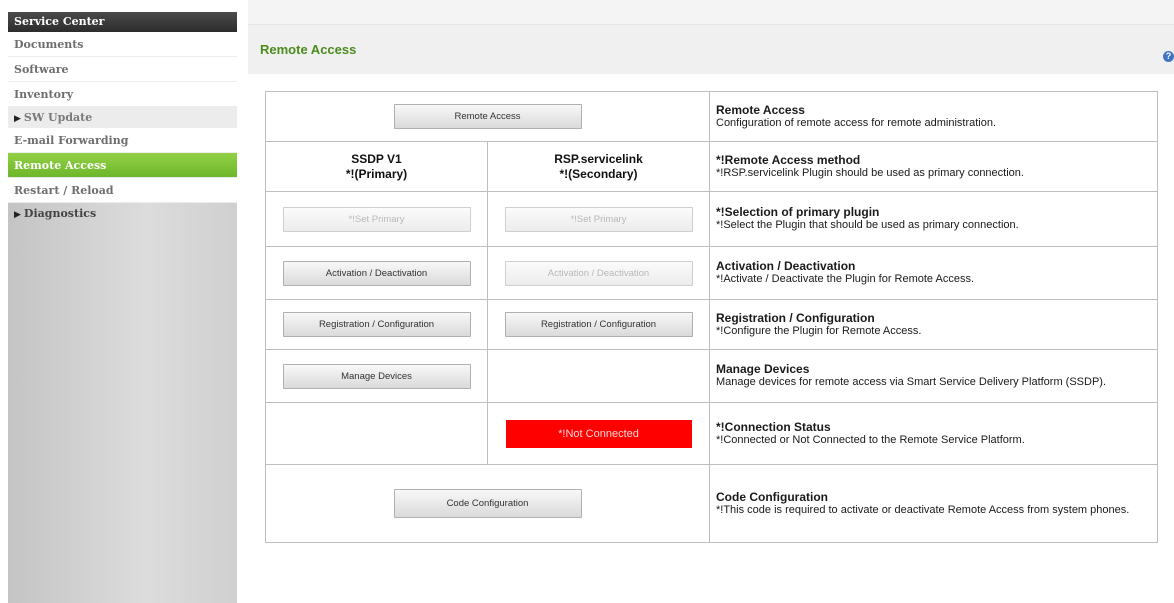  What do you see at coordinates (711, 49) in the screenshot?
I see `section-header: Remote Access ?` at bounding box center [711, 49].